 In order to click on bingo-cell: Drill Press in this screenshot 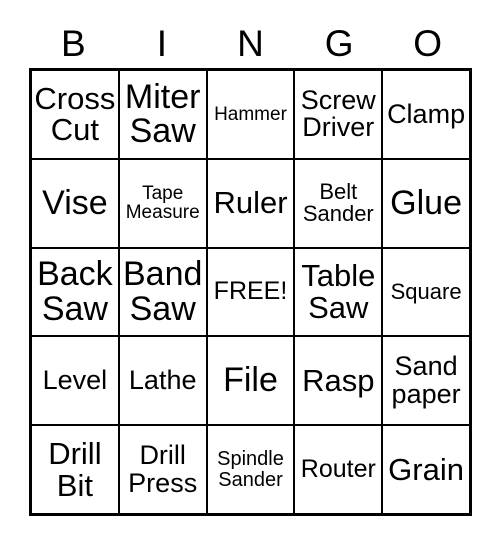, I will do `click(163, 469)`.